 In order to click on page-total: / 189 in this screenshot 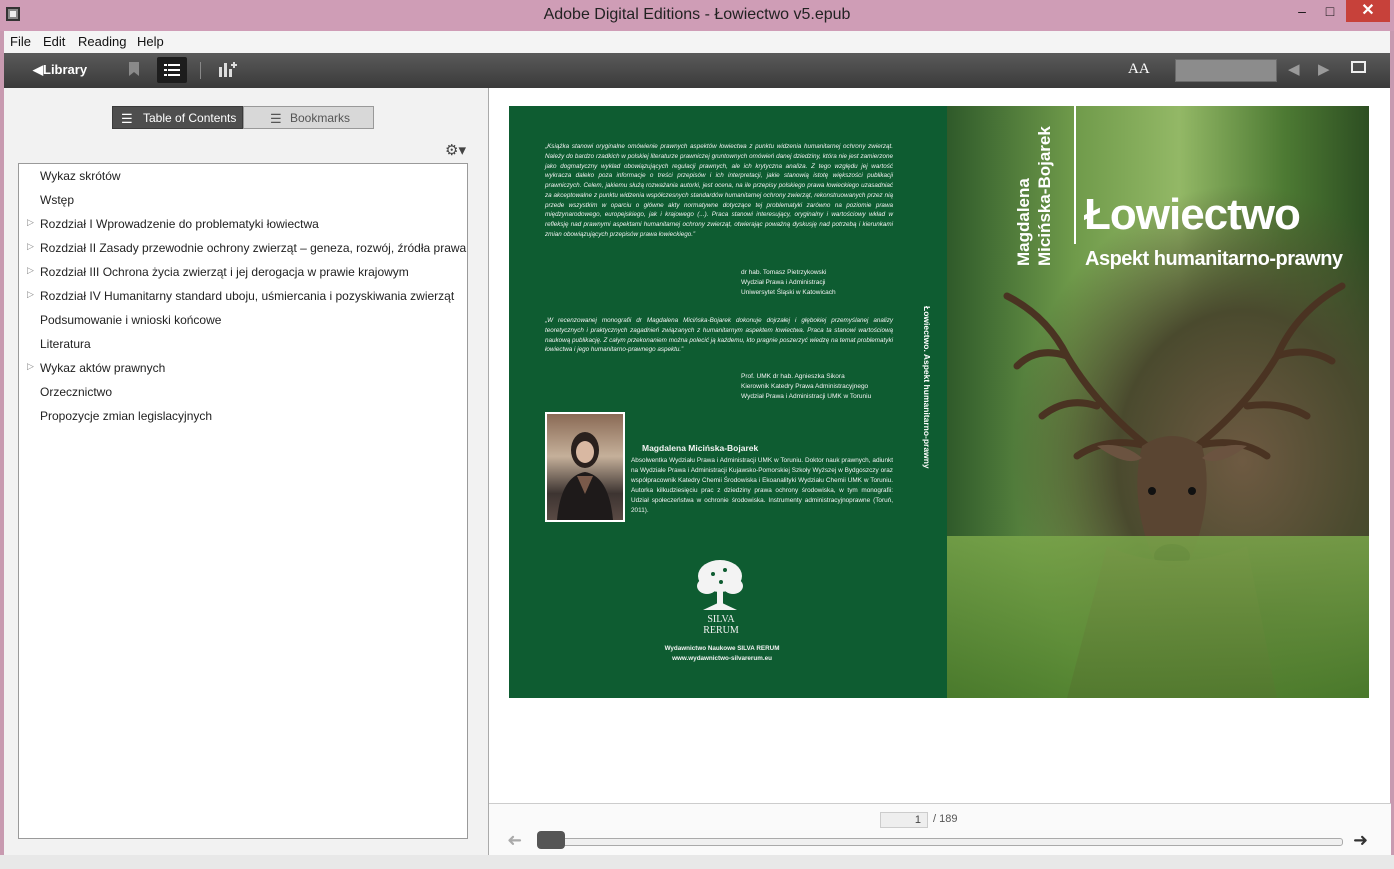, I will do `click(945, 819)`.